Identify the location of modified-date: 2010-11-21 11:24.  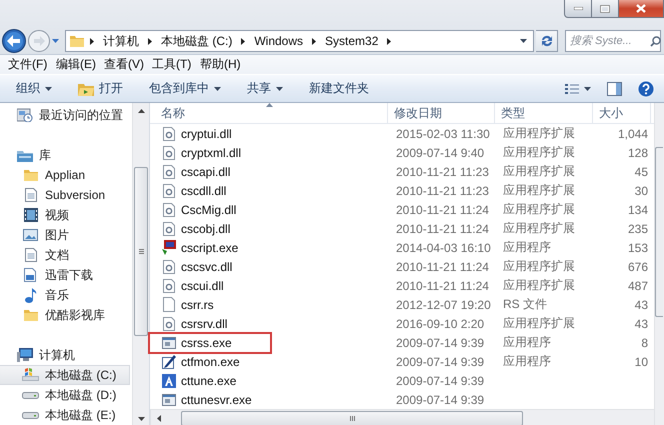
(442, 285).